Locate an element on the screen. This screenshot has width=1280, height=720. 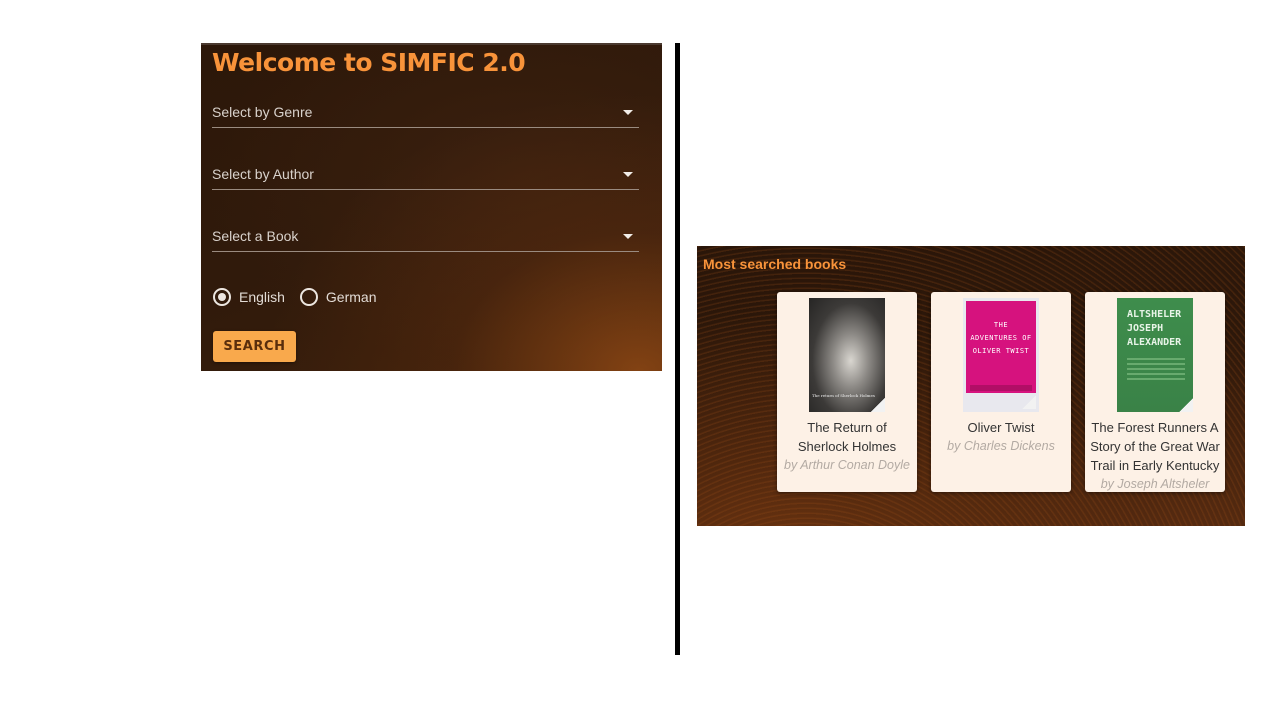
cover-caption: The return of Sherlock Holmes is located at coordinates (843, 395).